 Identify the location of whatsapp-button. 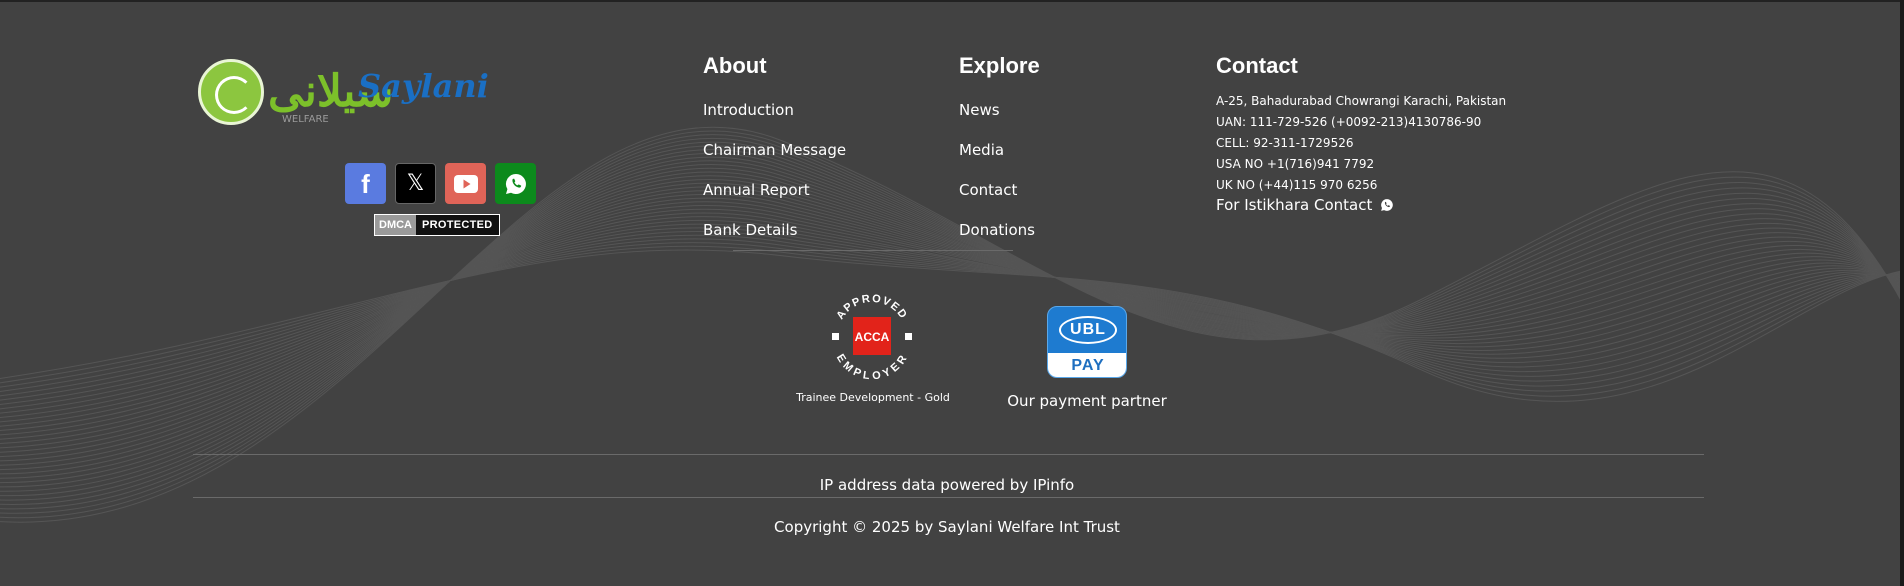
(515, 183).